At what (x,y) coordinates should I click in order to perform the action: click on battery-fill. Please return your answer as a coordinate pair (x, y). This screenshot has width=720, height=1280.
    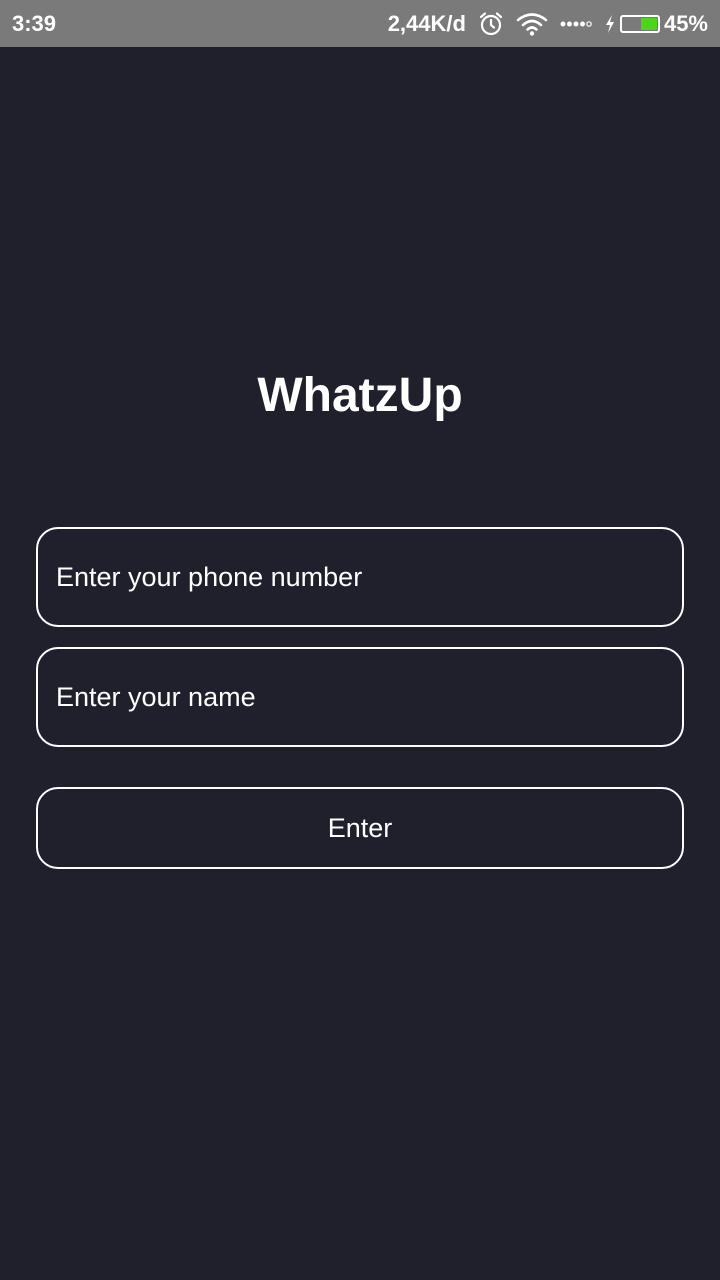
    Looking at the image, I should click on (648, 23).